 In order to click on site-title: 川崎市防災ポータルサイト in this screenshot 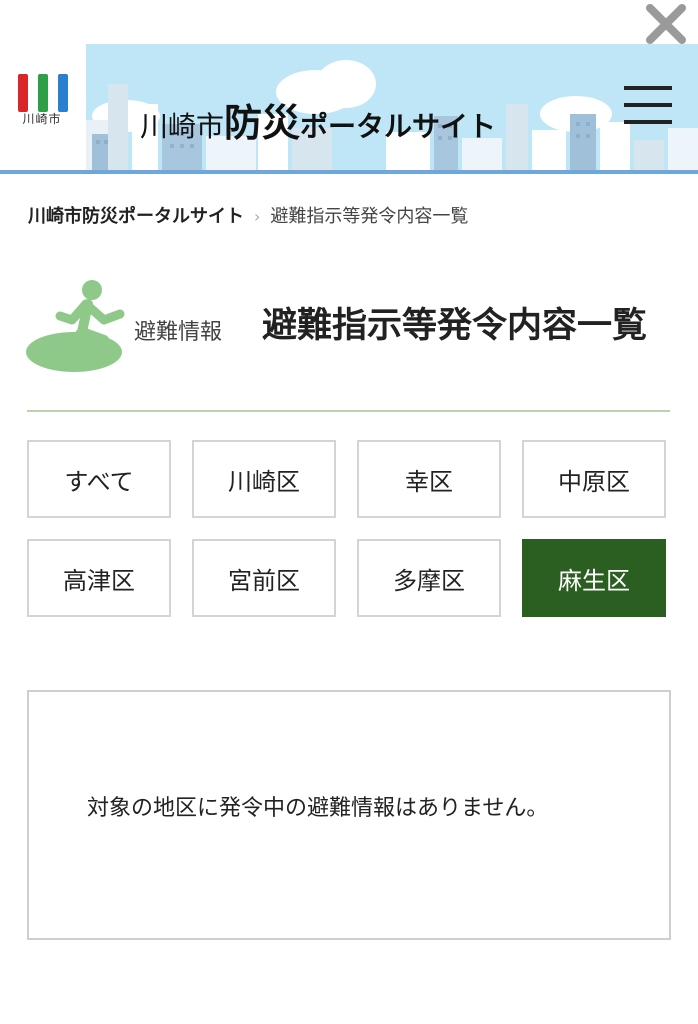, I will do `click(318, 119)`.